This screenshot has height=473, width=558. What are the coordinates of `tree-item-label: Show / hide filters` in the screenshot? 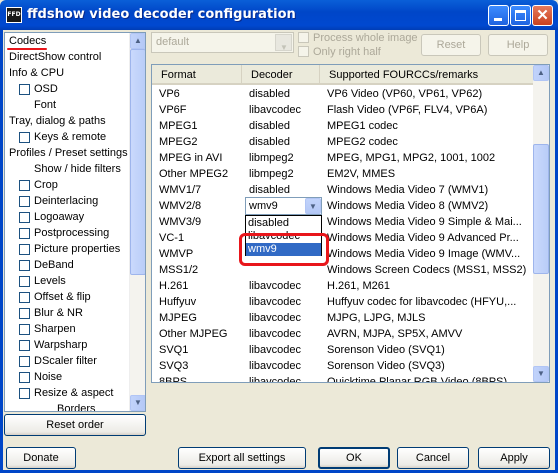 It's located at (77, 169).